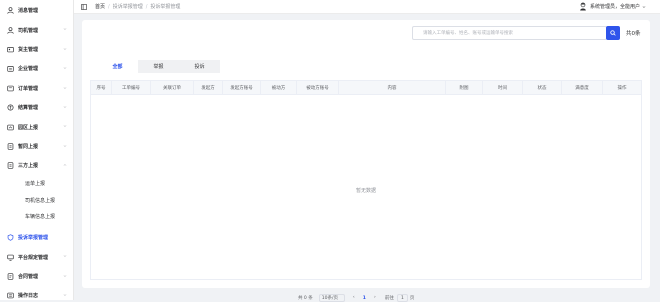 The height and width of the screenshot is (302, 660). I want to click on breadcrumb-home: 首页, so click(100, 6).